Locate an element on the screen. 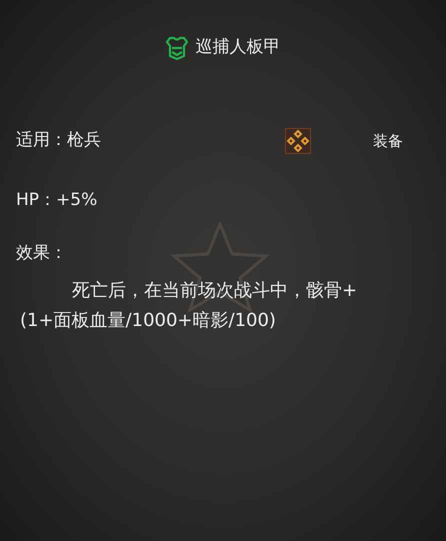 The height and width of the screenshot is (541, 446). hp-bonus-text: HP：+5% is located at coordinates (56, 200).